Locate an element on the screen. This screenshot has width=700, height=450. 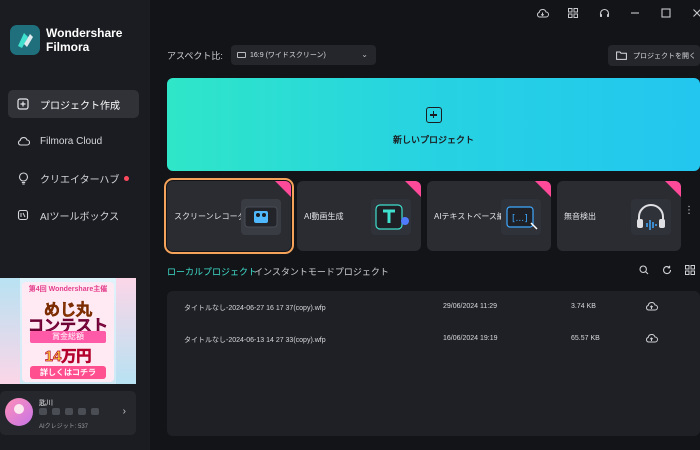
plus-icon is located at coordinates (433, 115).